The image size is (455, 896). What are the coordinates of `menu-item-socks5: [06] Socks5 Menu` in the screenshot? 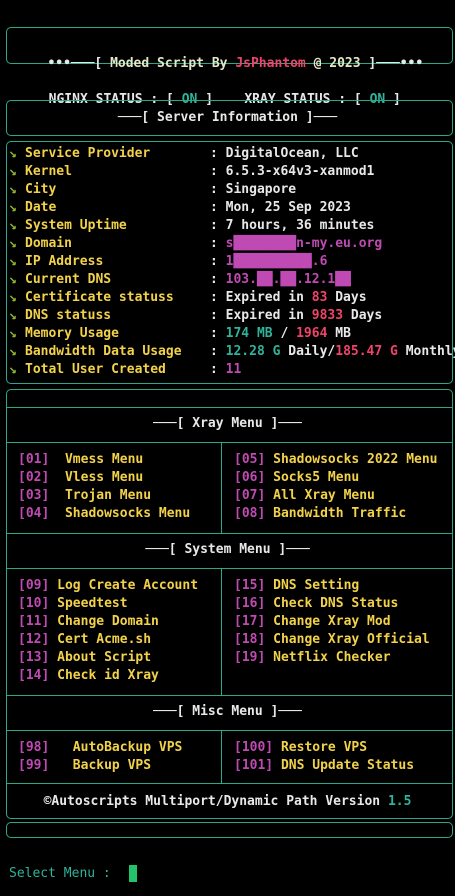 It's located at (296, 478).